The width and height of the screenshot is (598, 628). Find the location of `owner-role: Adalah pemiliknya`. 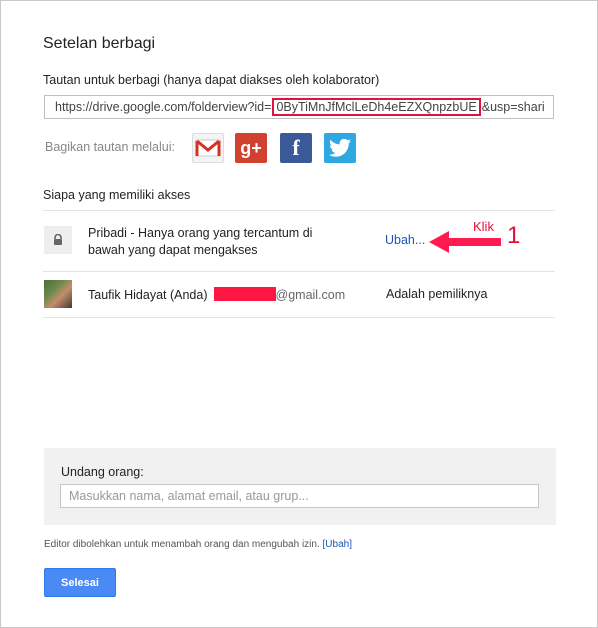

owner-role: Adalah pemiliknya is located at coordinates (437, 294).